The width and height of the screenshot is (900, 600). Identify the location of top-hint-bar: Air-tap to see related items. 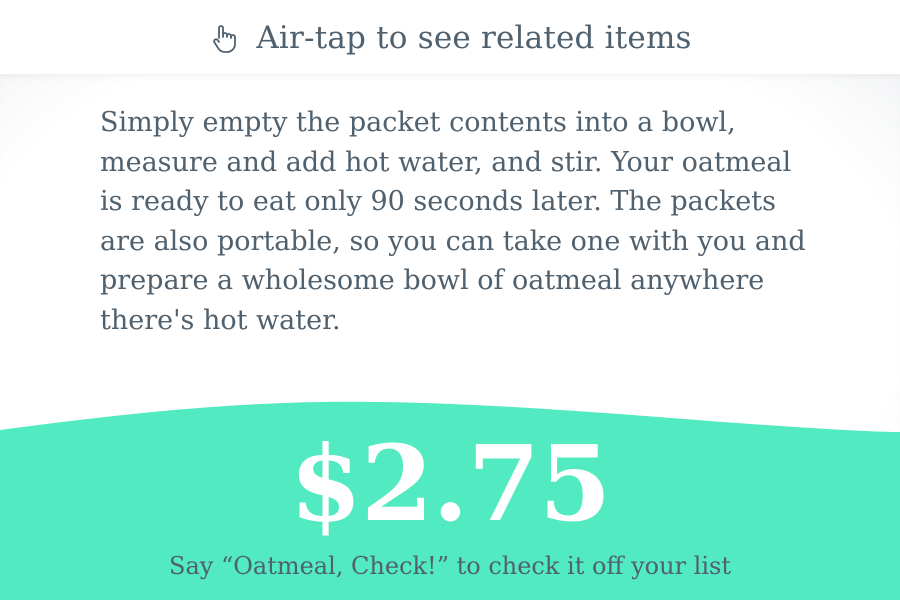
(450, 37).